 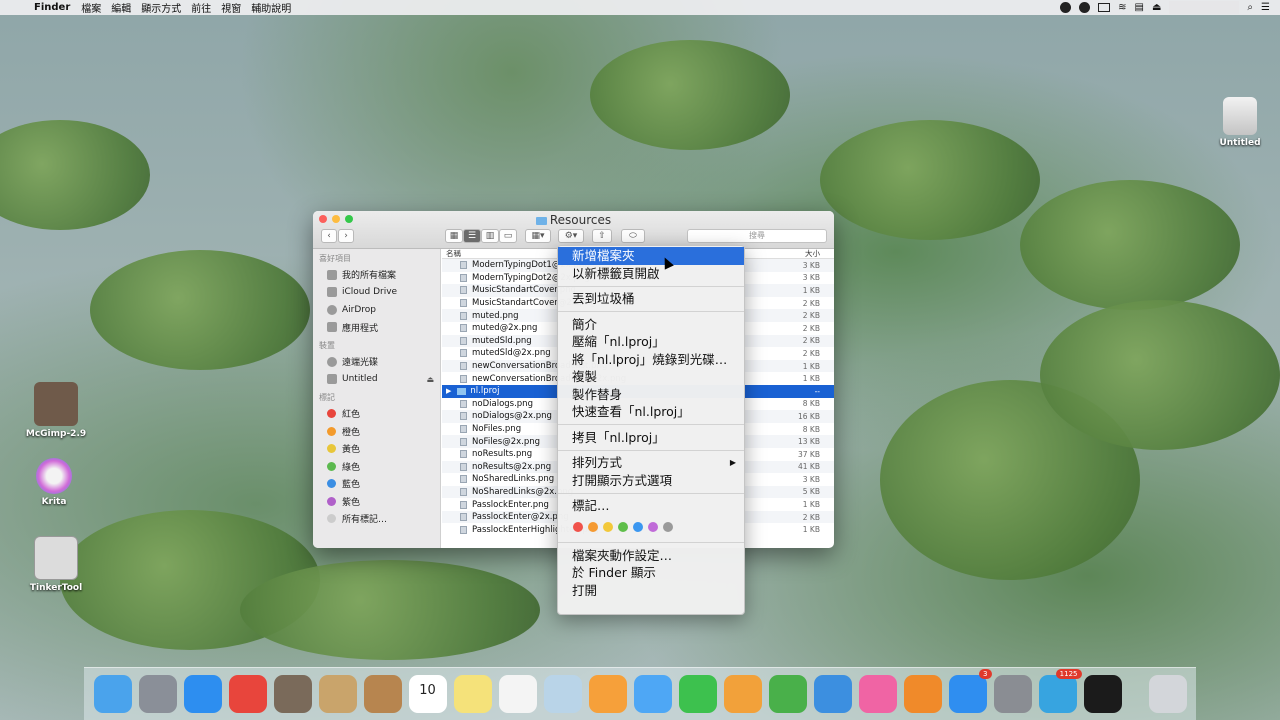 What do you see at coordinates (161, 7) in the screenshot?
I see `menu-view: 顯示方式` at bounding box center [161, 7].